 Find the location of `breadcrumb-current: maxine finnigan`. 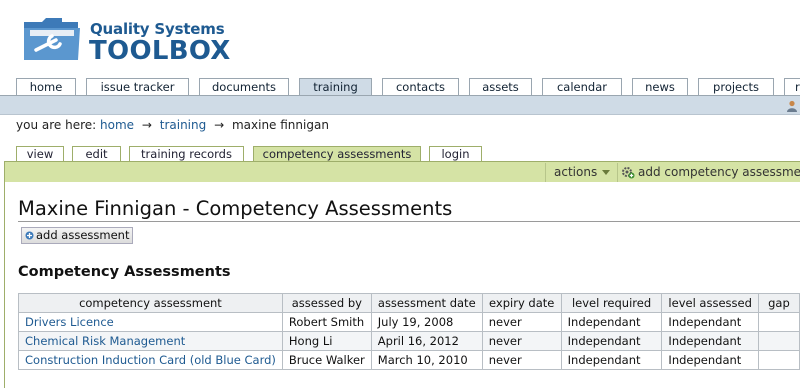

breadcrumb-current: maxine finnigan is located at coordinates (280, 125).